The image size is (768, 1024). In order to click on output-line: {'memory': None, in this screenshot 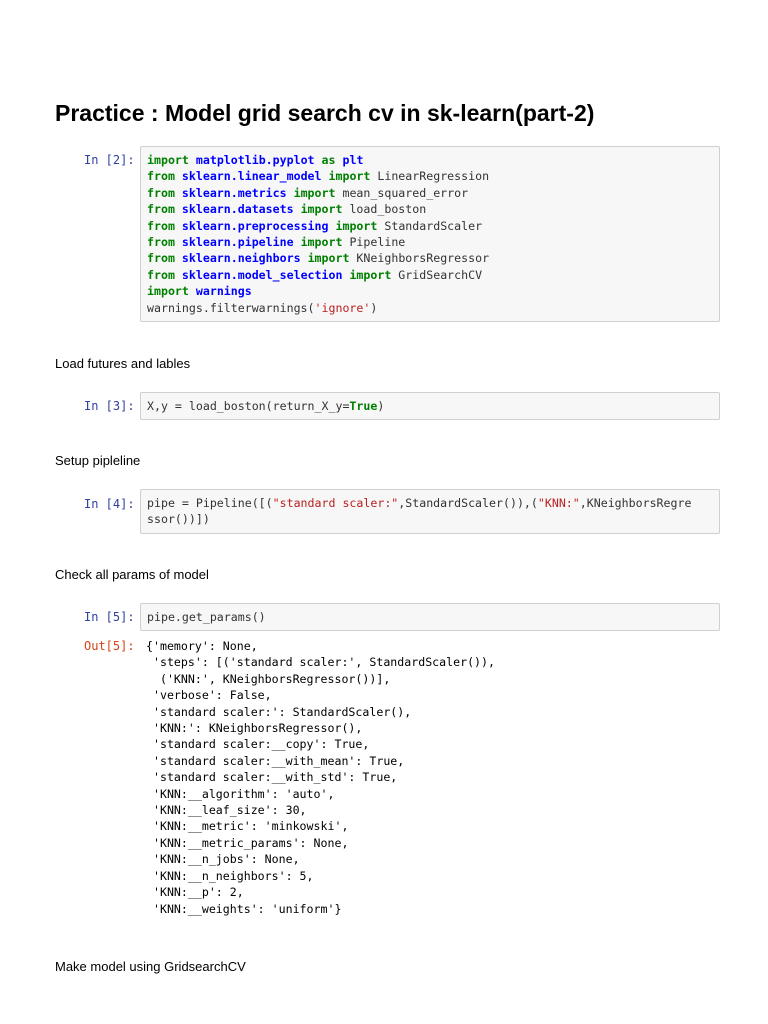, I will do `click(202, 646)`.